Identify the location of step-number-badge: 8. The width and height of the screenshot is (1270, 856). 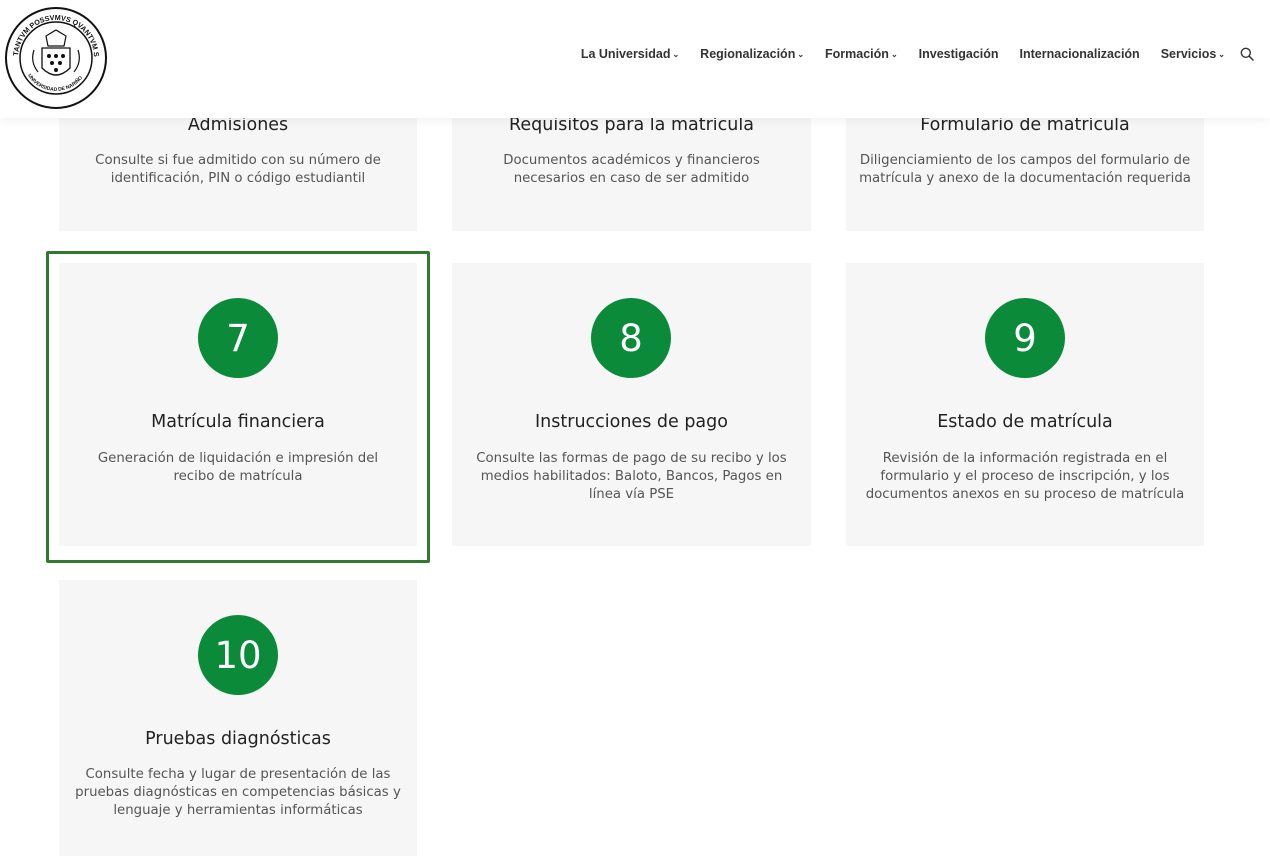
(631, 338).